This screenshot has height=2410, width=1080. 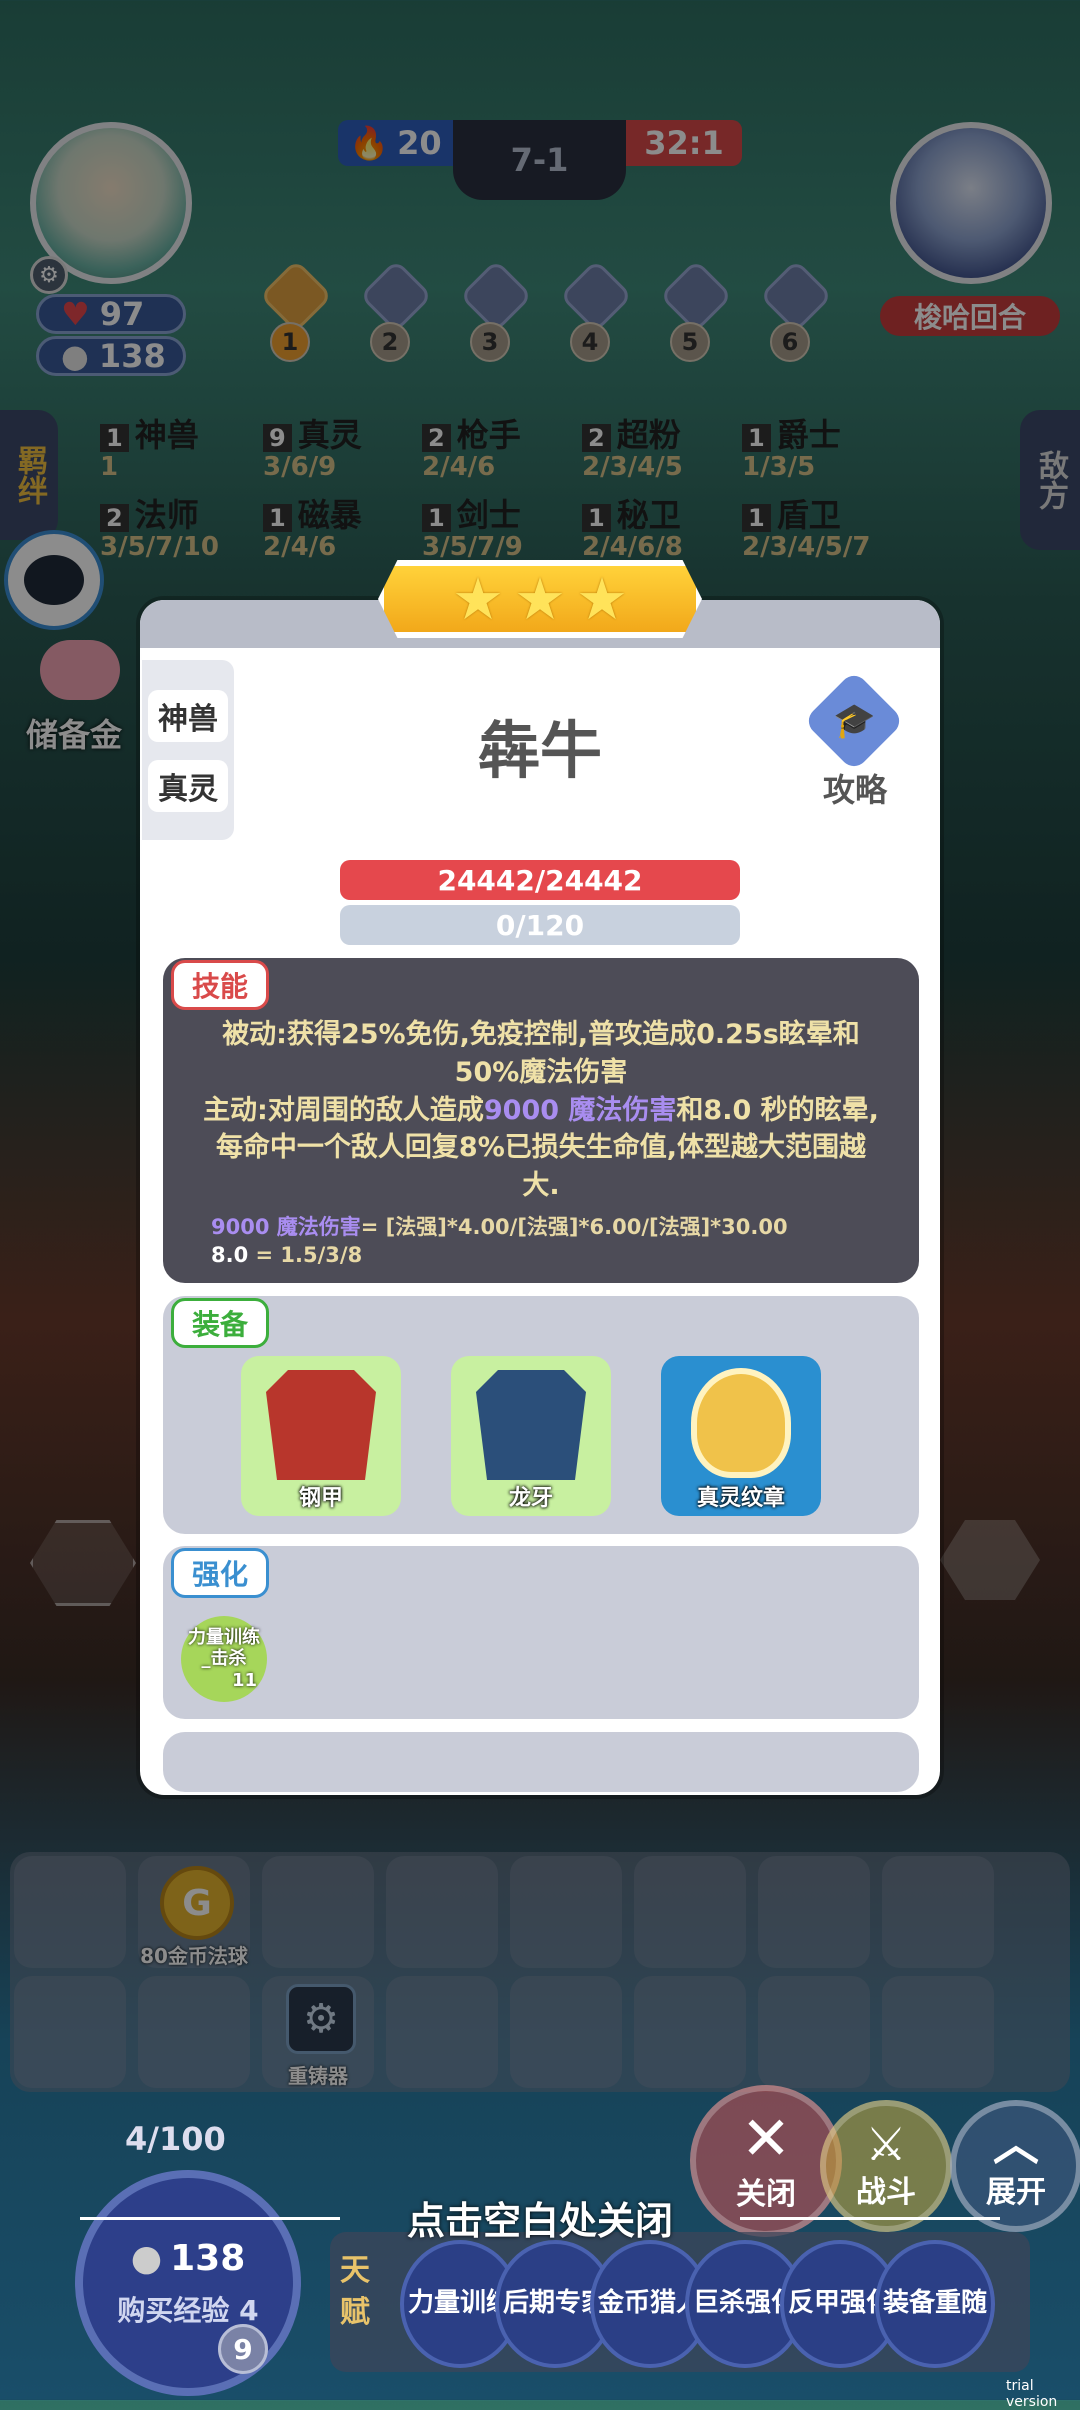 What do you see at coordinates (541, 1632) in the screenshot?
I see `enhance-section: 强化 力量训练 _击杀 11` at bounding box center [541, 1632].